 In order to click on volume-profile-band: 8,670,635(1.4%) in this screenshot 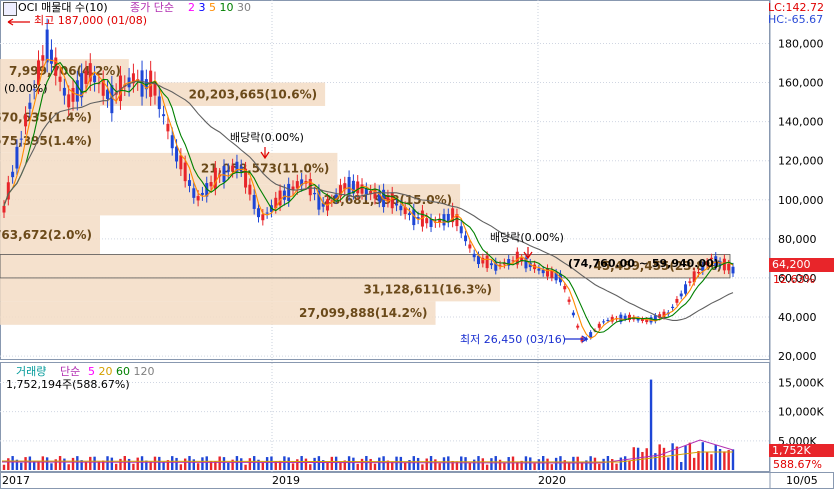, I will do `click(50, 117)`.